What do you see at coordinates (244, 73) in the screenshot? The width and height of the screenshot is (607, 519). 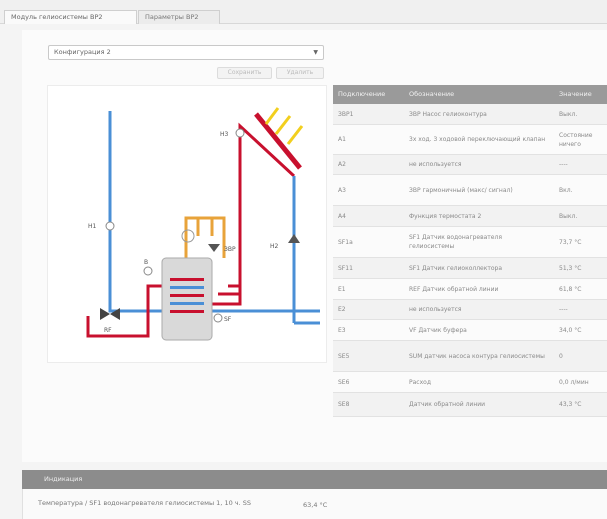 I see `save-button: Сохранить` at bounding box center [244, 73].